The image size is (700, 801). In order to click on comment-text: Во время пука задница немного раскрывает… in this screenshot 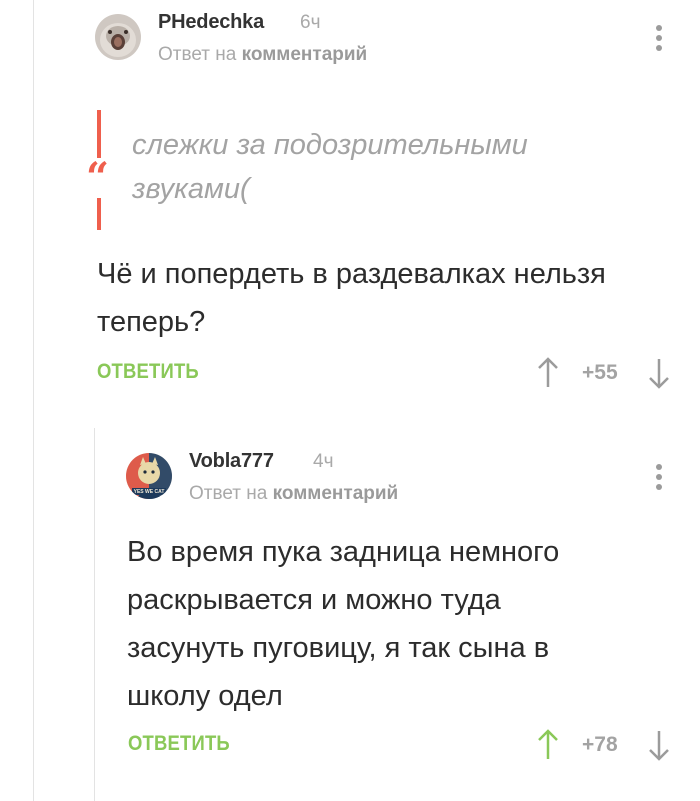, I will do `click(343, 624)`.